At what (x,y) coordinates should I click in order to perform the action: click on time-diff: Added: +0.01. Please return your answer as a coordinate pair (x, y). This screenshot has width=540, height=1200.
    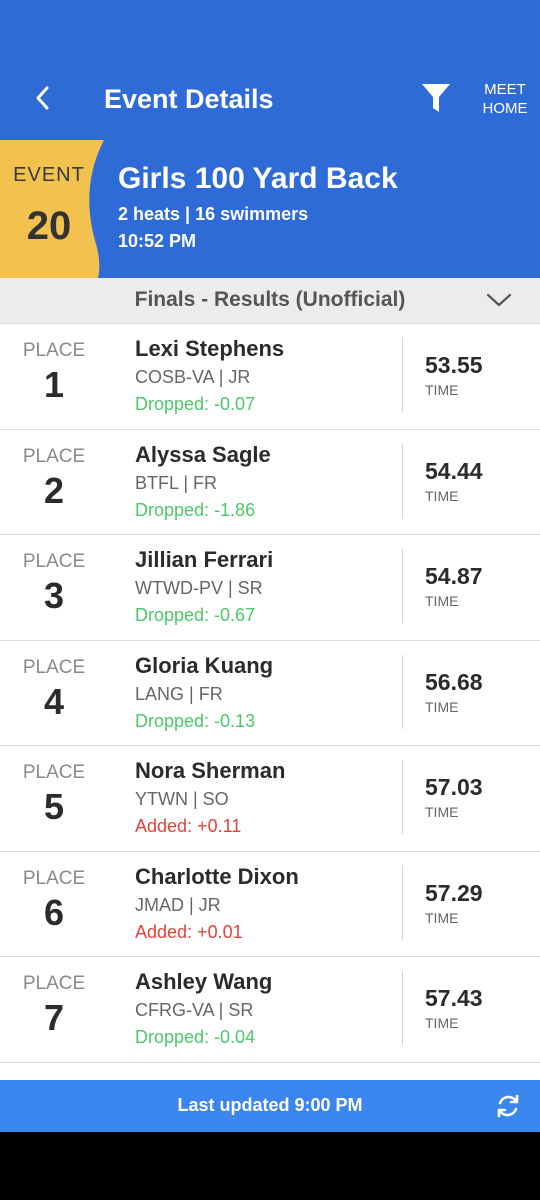
    Looking at the image, I should click on (189, 931).